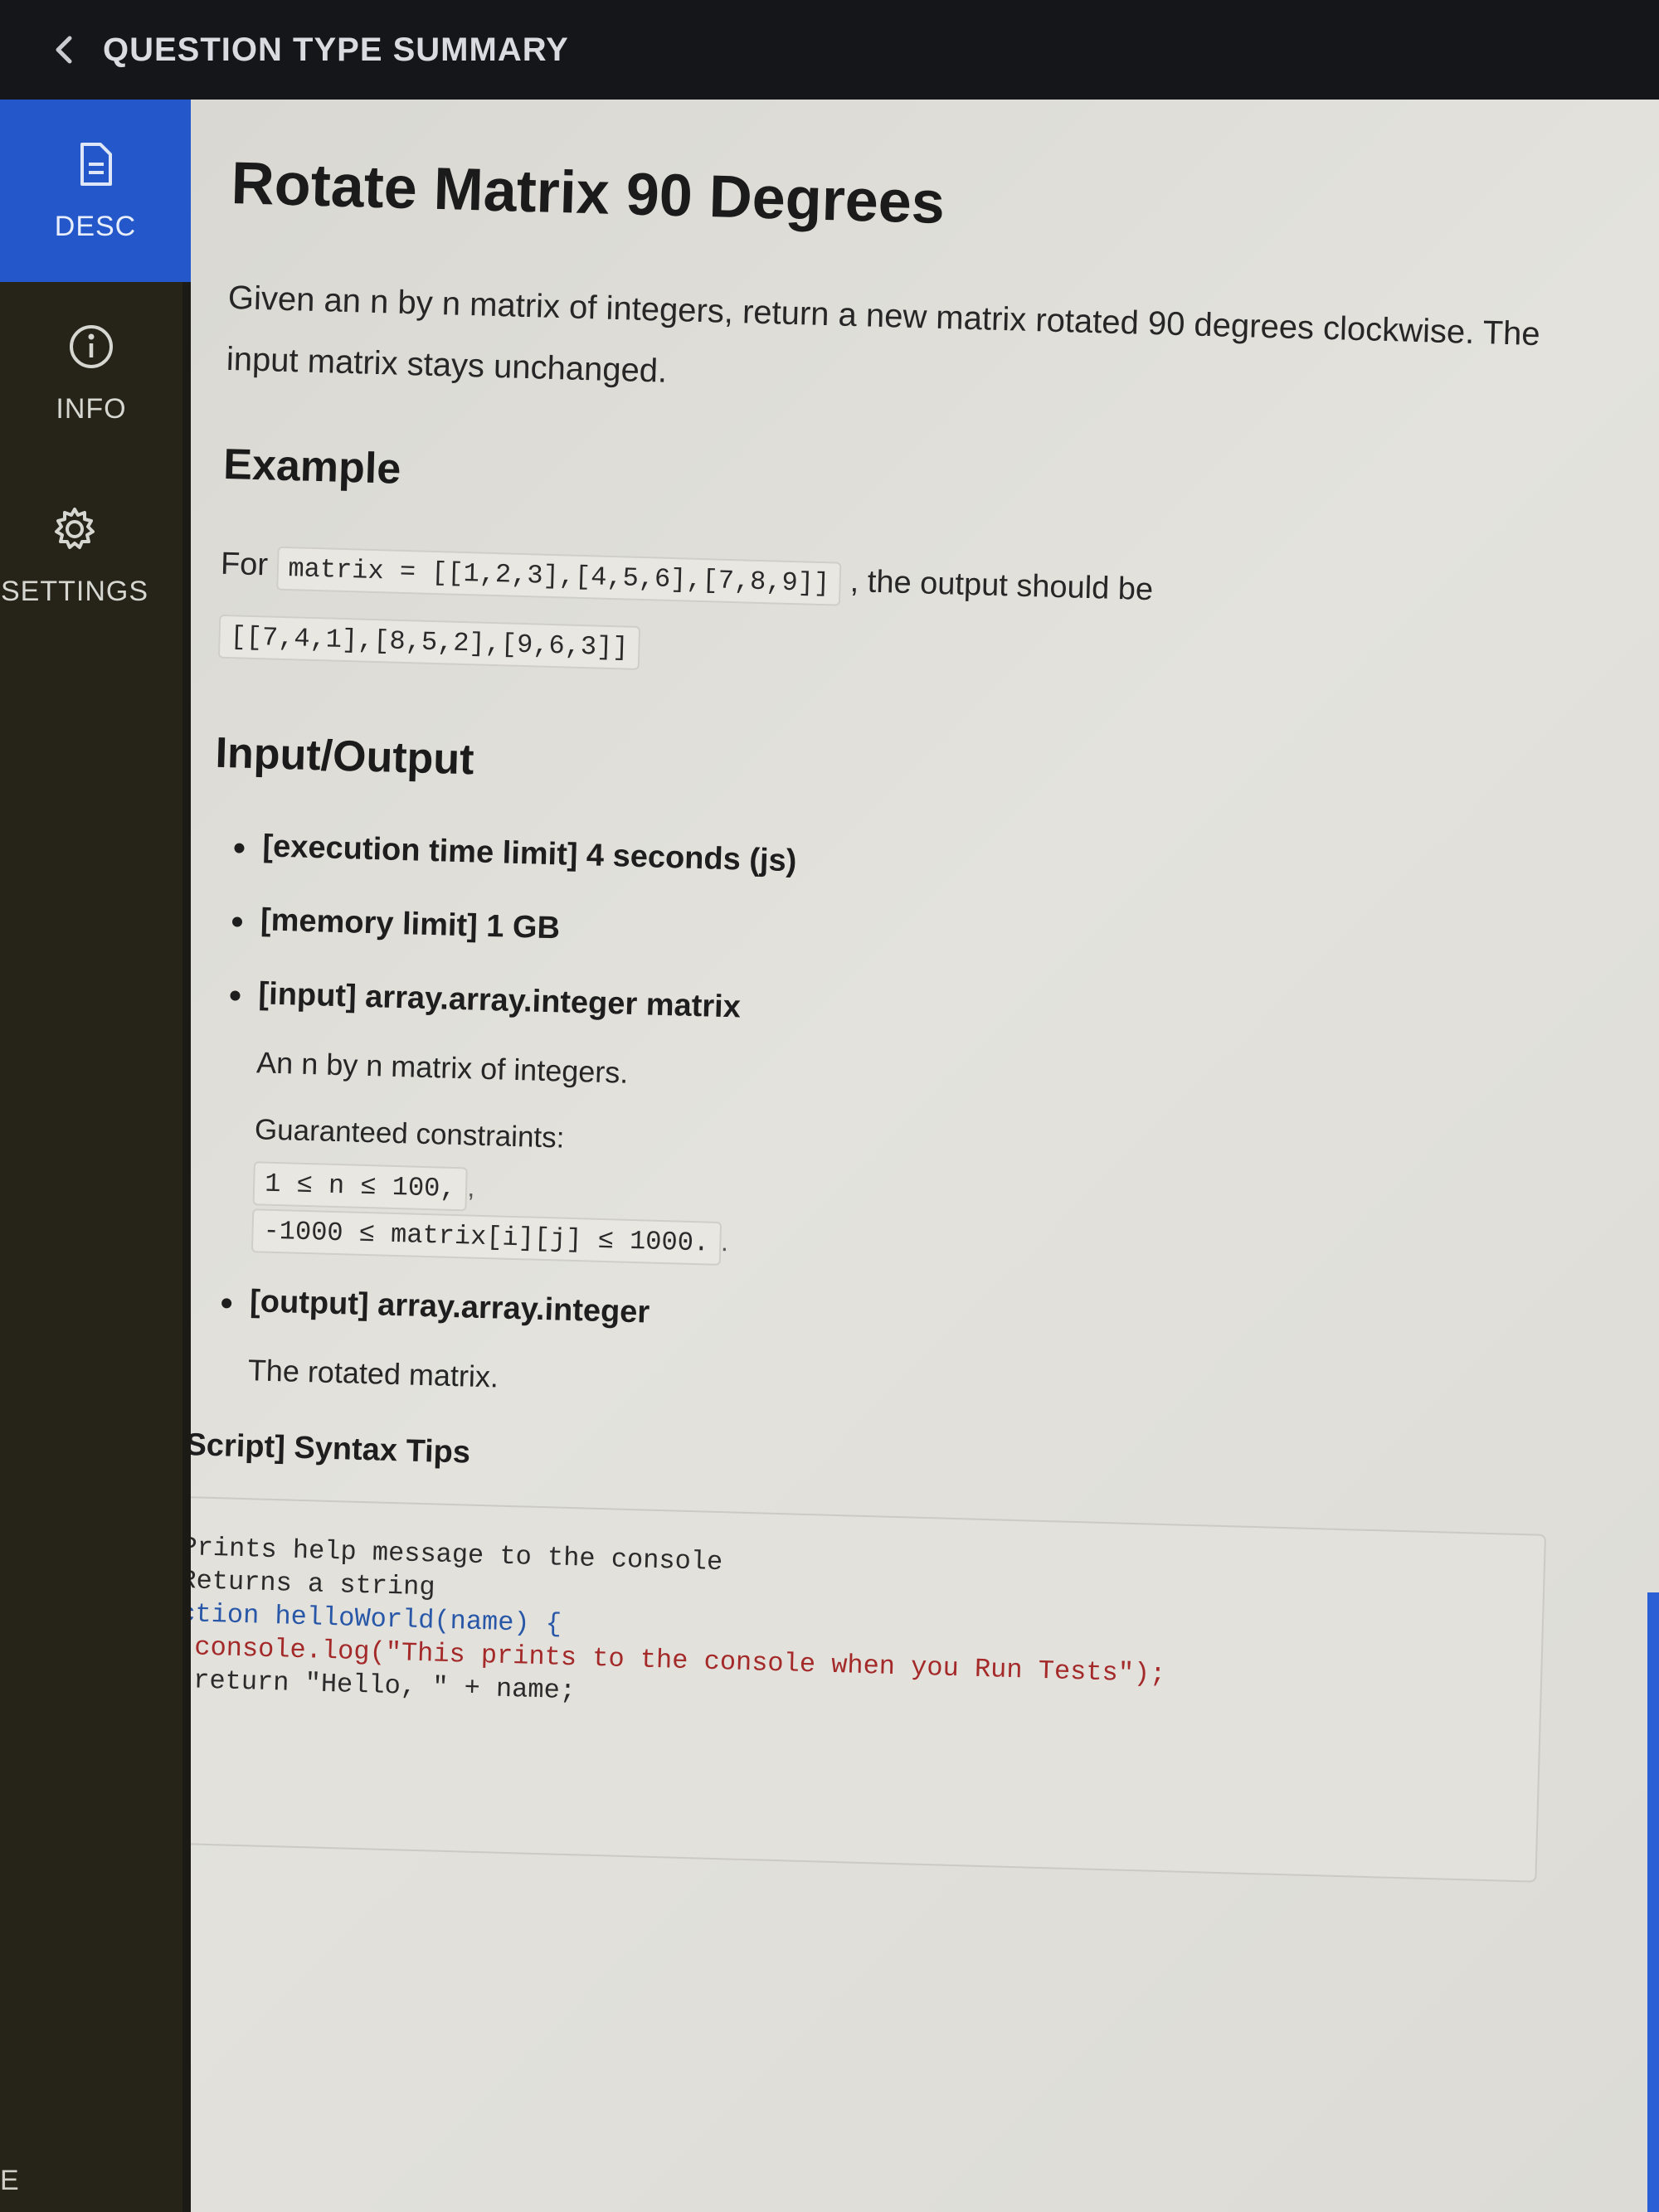  I want to click on chevron-left-icon, so click(64, 50).